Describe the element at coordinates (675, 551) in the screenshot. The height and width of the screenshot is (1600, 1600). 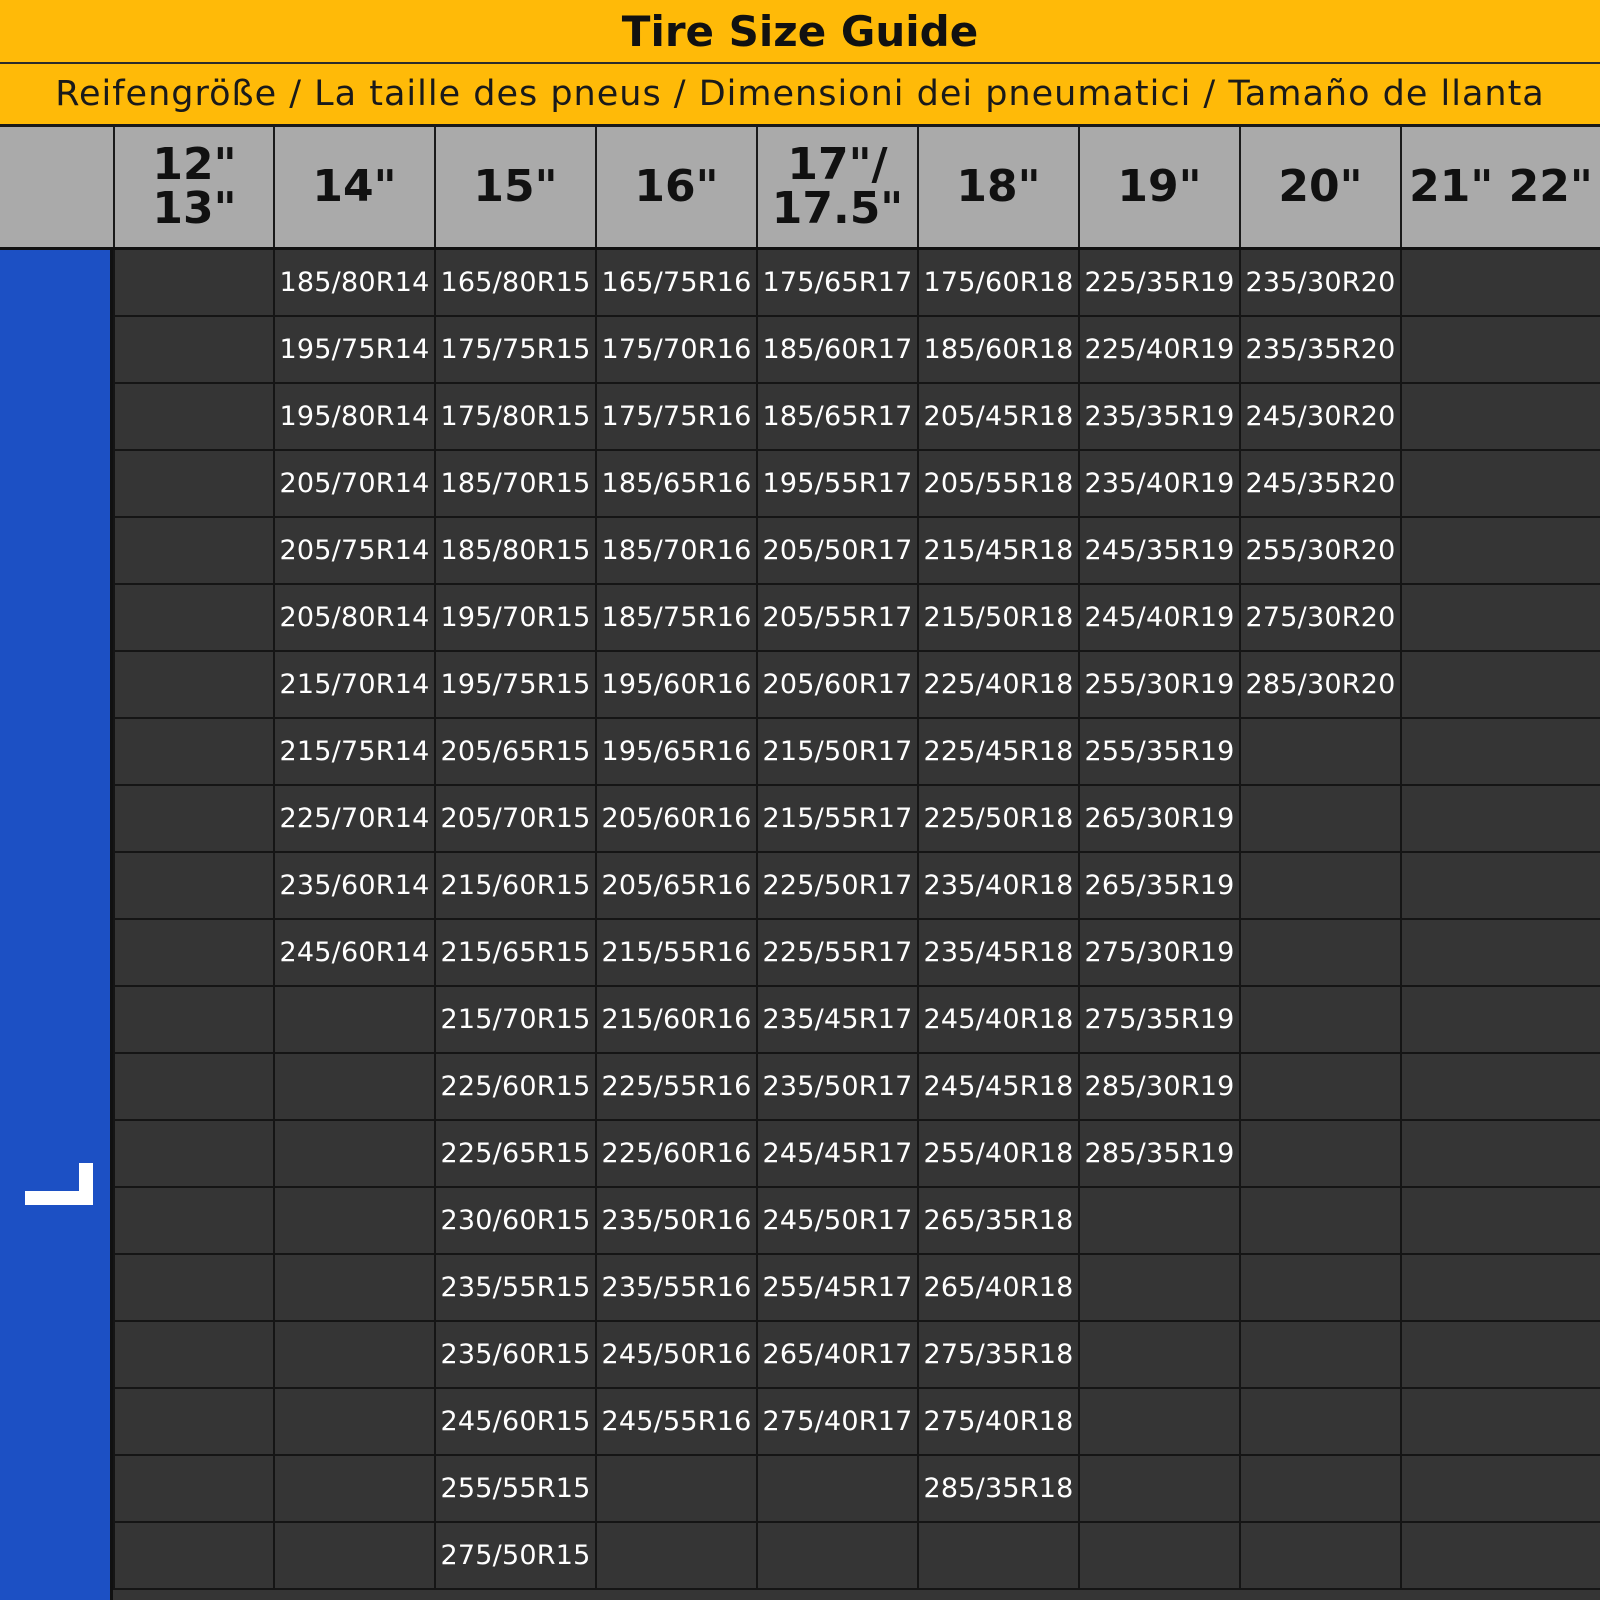
I see `table-cell: 185/70R16` at that location.